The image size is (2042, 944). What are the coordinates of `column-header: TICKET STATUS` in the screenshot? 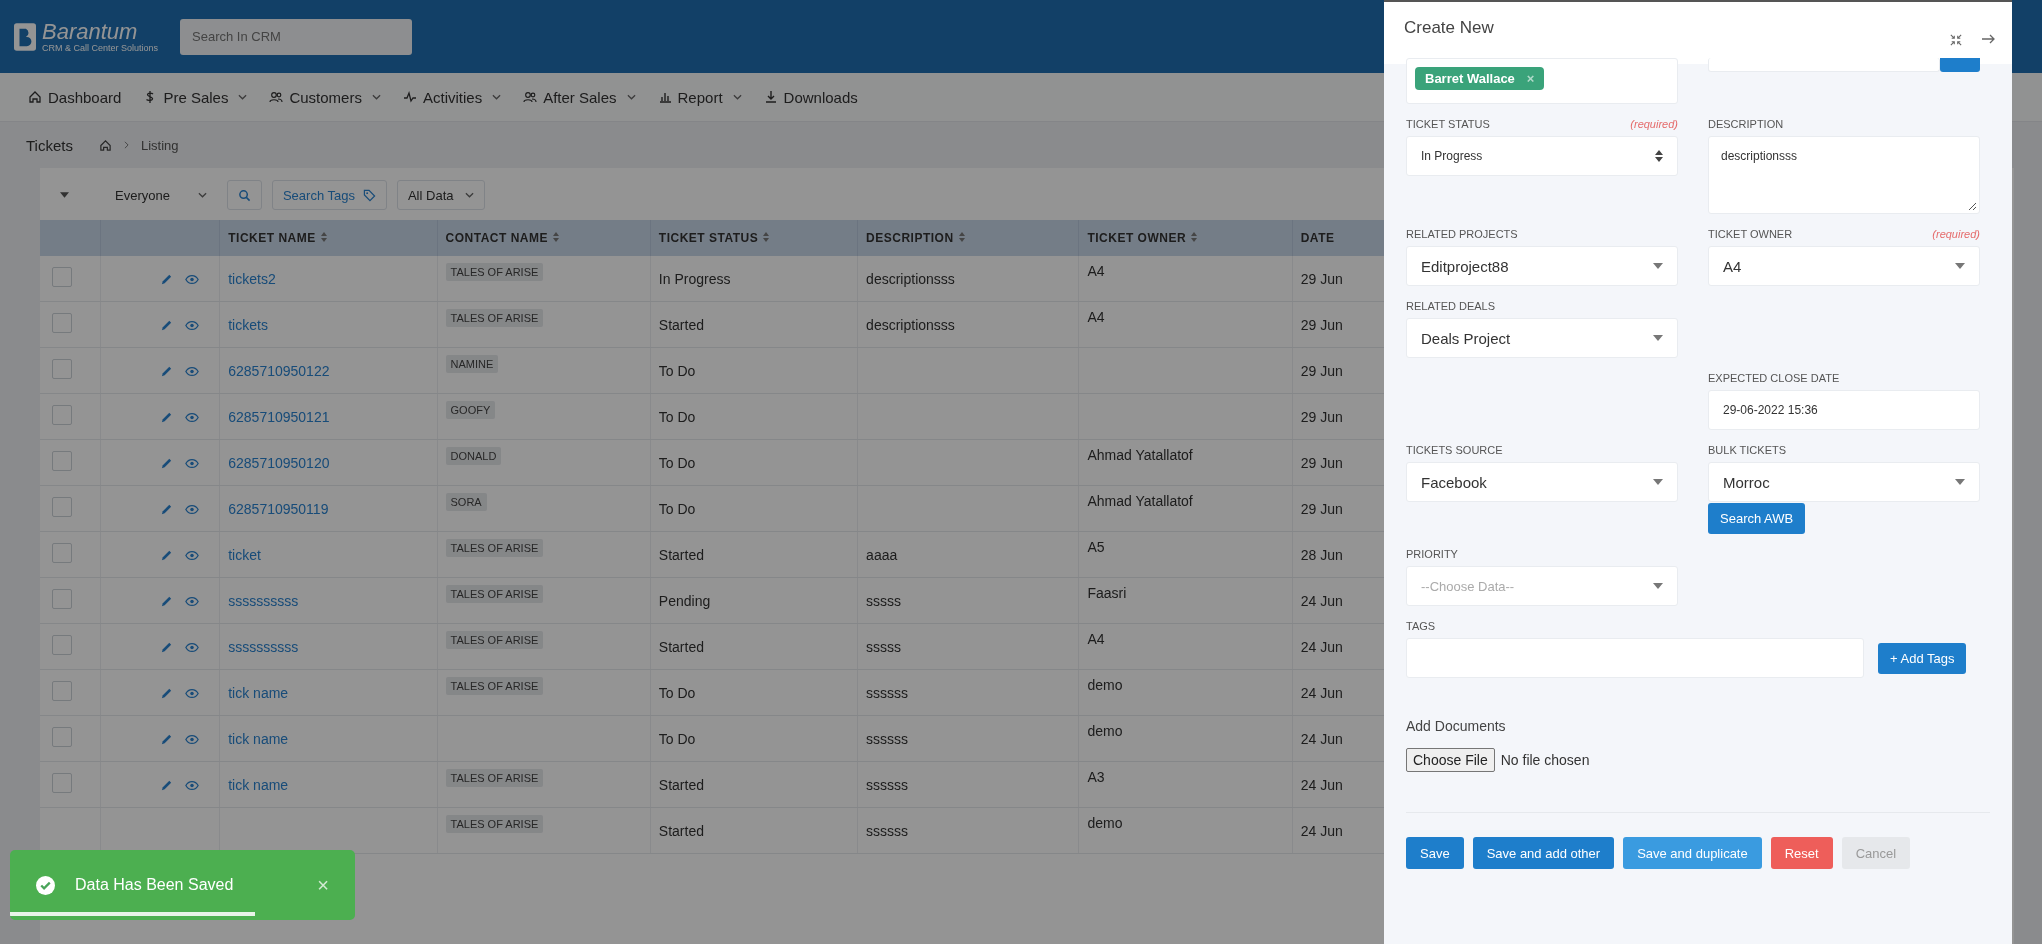 It's located at (754, 238).